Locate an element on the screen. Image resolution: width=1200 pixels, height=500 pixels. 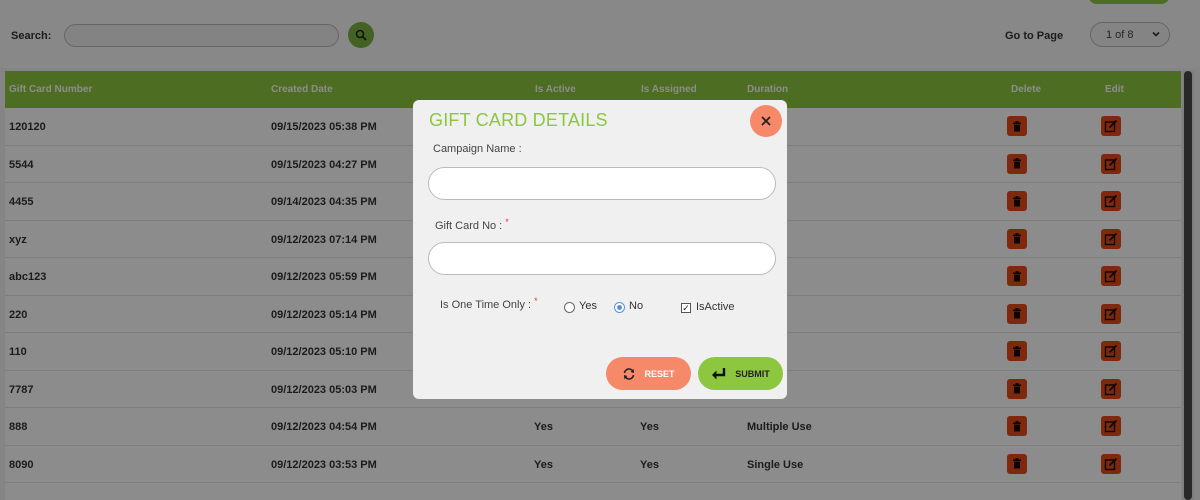
submit-button: SUBMIT is located at coordinates (740, 373).